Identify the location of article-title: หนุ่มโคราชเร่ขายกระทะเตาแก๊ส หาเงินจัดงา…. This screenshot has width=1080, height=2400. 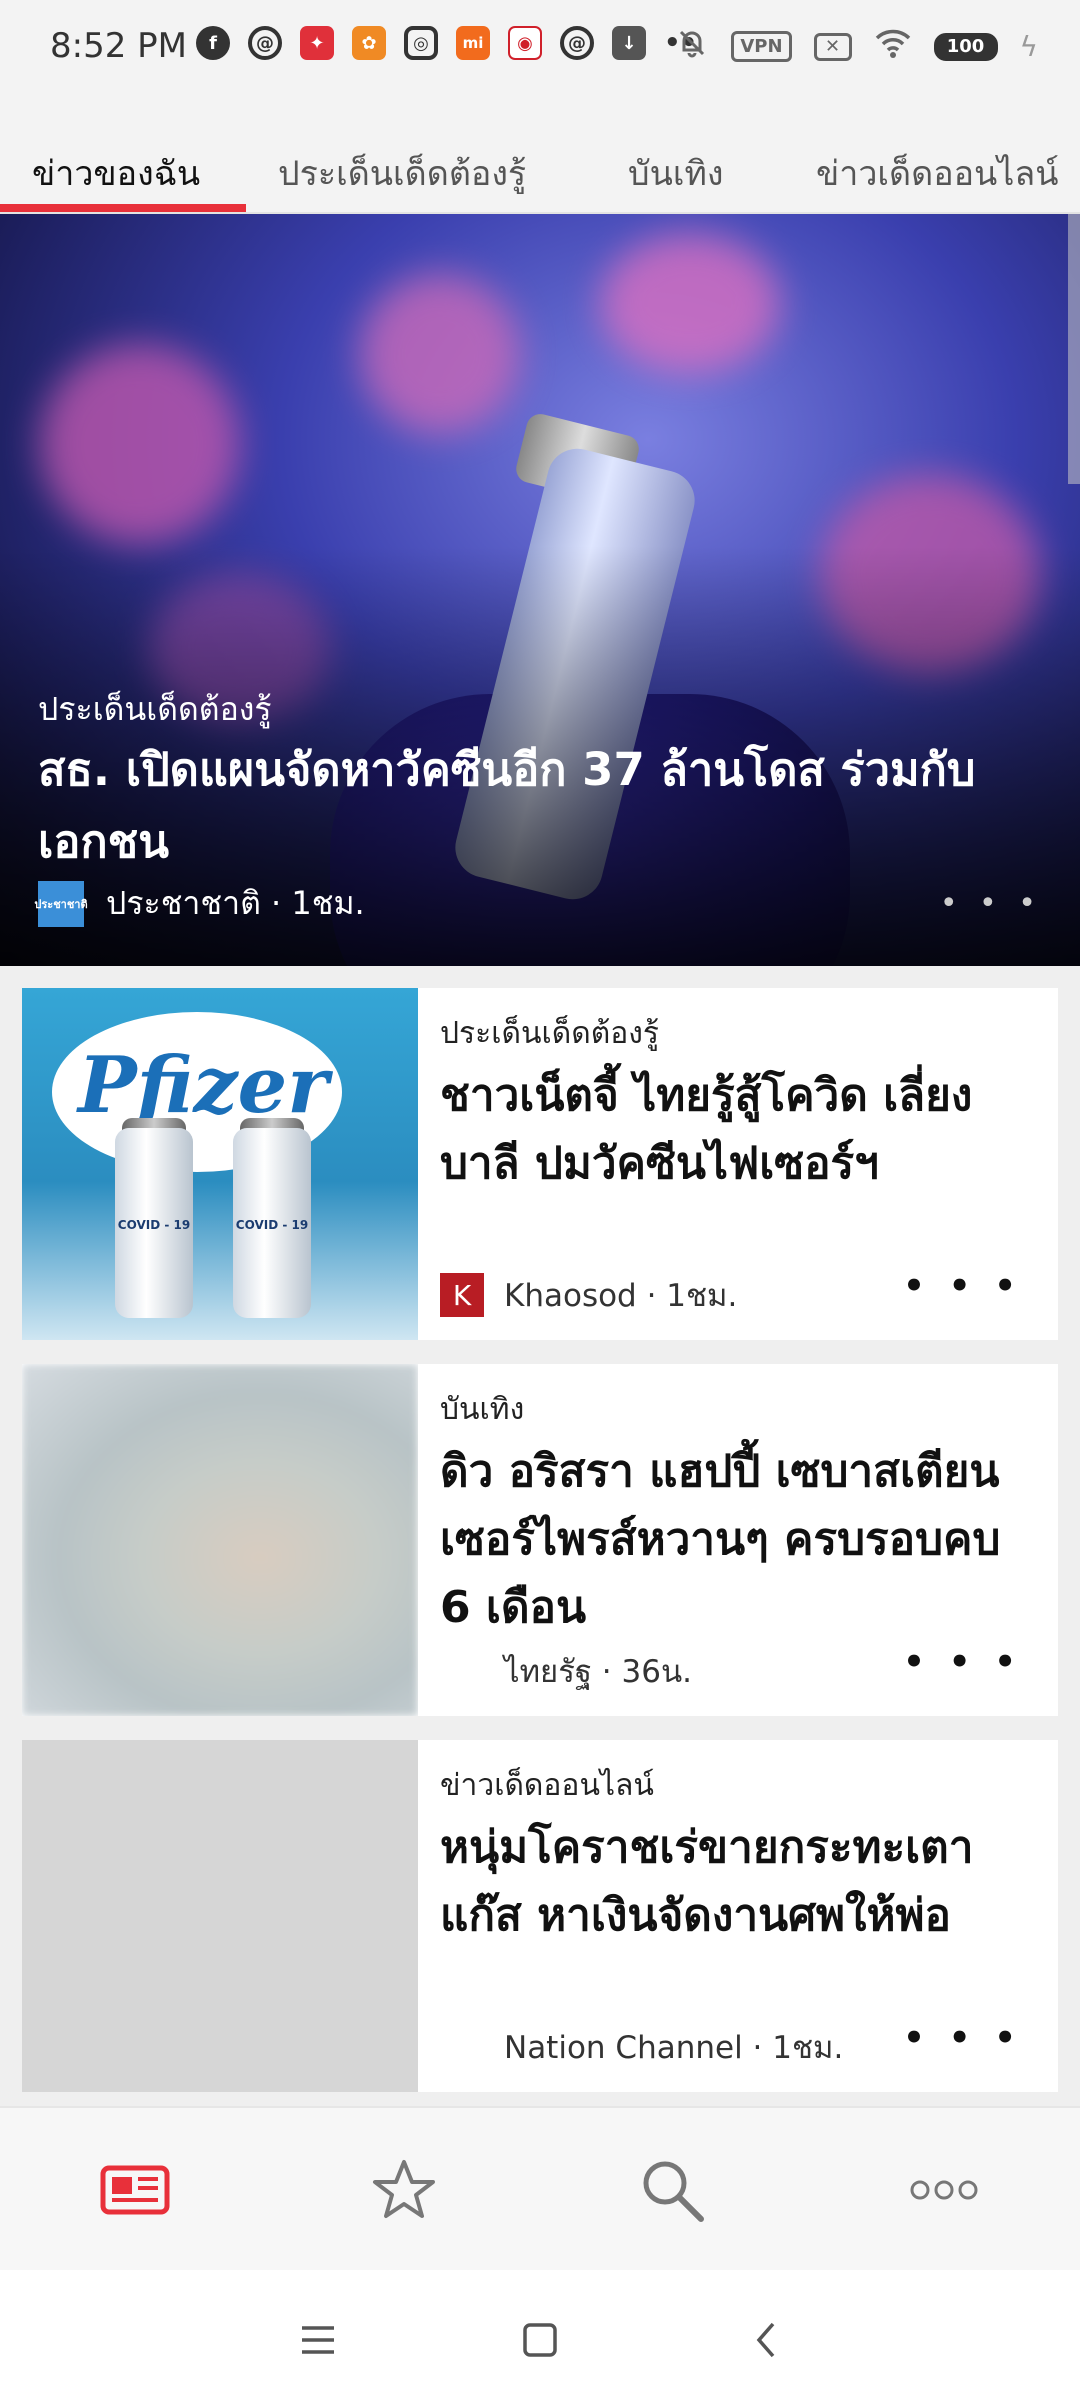
(740, 1882).